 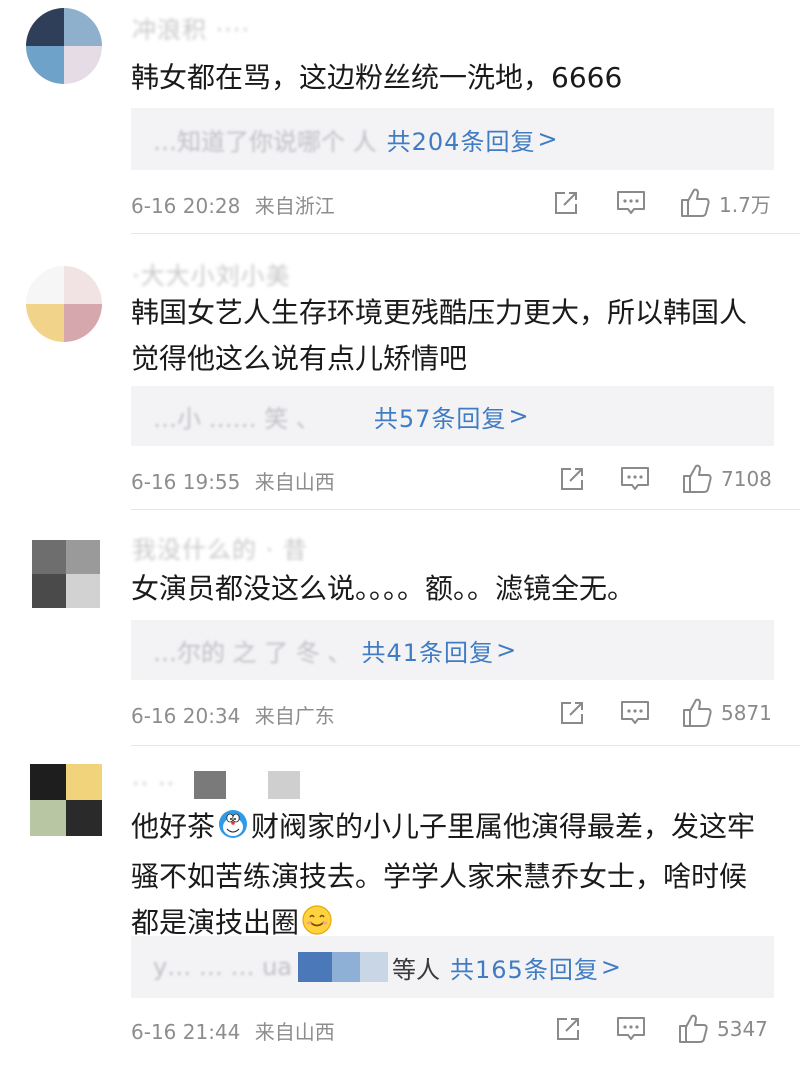 I want to click on reply-count-link: 共204条回复, so click(x=461, y=139).